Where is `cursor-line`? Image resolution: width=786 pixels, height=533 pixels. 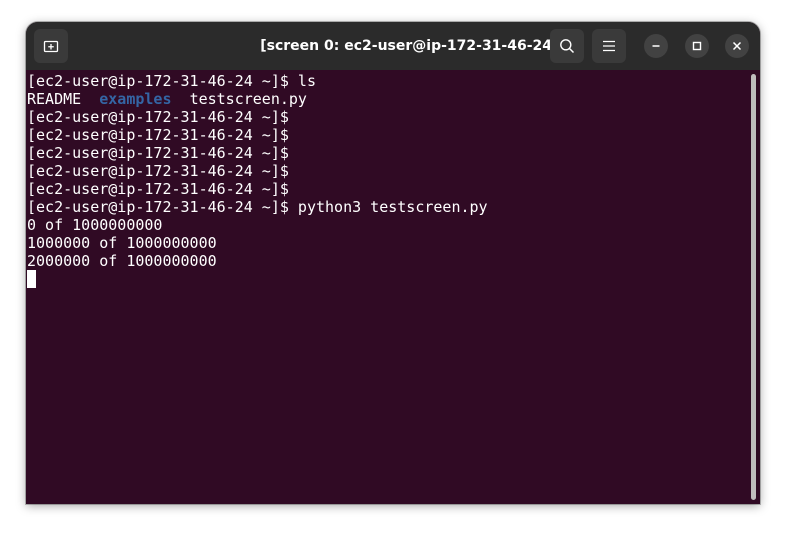 cursor-line is located at coordinates (257, 279).